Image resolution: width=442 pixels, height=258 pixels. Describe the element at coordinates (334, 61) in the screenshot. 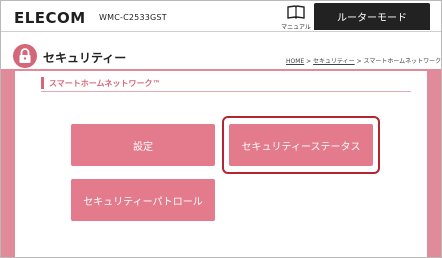

I see `breadcrumb-security: セキュリティー` at that location.